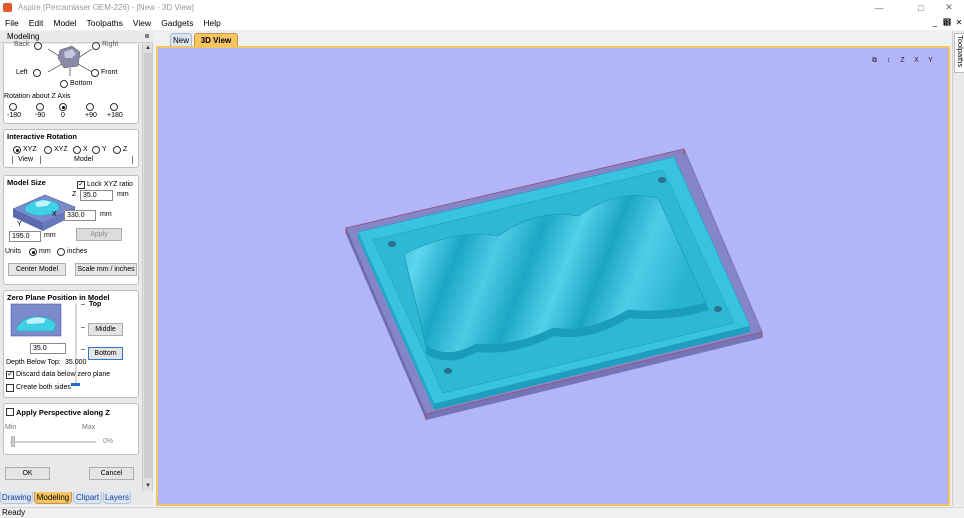 Image resolution: width=964 pixels, height=518 pixels. Describe the element at coordinates (90, 107) in the screenshot. I see `rotation-plus90-radio` at that location.